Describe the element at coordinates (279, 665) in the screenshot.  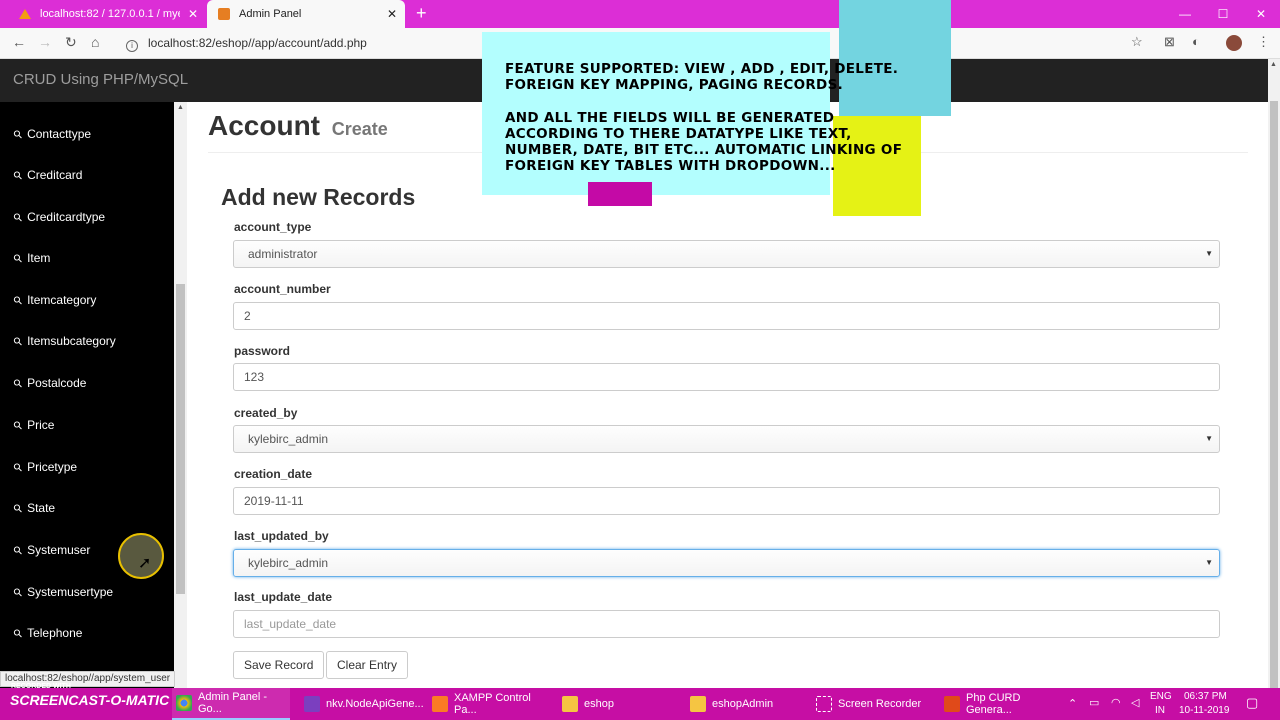
I see `save-record-button: Save Record` at that location.